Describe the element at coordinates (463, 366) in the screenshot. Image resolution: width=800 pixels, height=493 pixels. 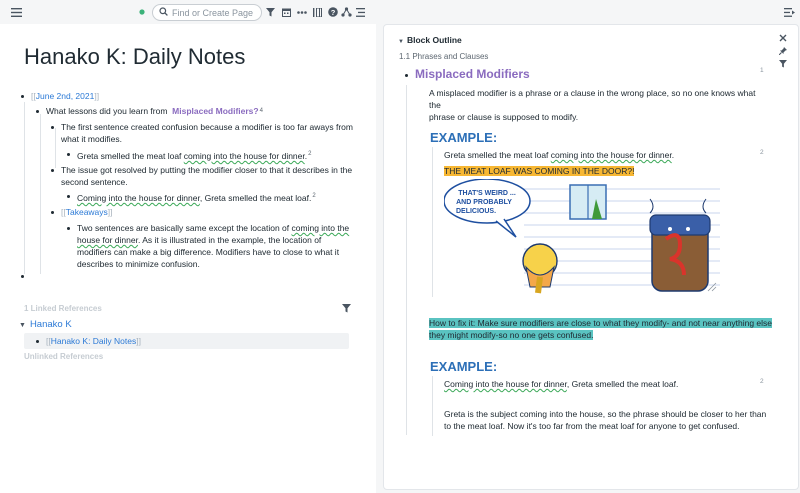
I see `example-heading-2: EXAMPLE:` at that location.